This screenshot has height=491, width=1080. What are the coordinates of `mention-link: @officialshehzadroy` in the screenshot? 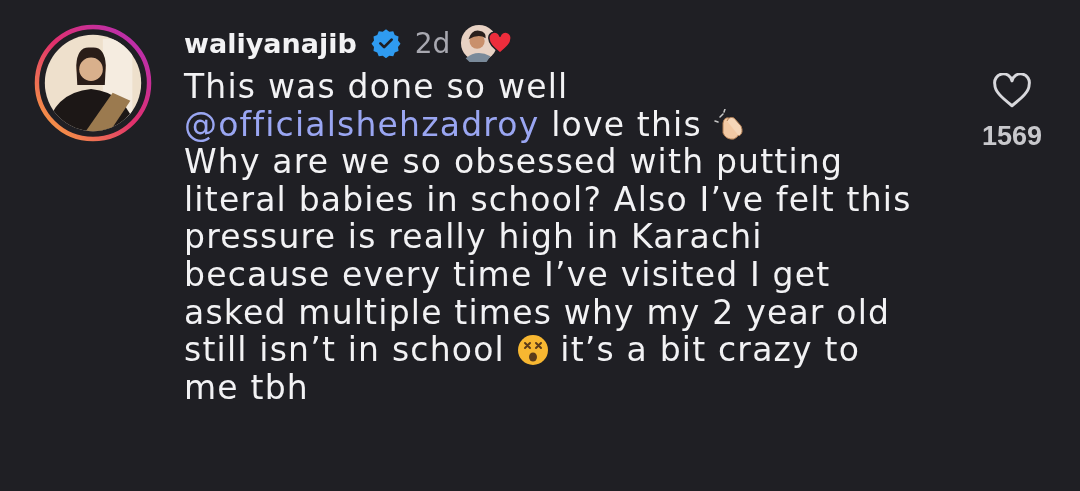 It's located at (362, 124).